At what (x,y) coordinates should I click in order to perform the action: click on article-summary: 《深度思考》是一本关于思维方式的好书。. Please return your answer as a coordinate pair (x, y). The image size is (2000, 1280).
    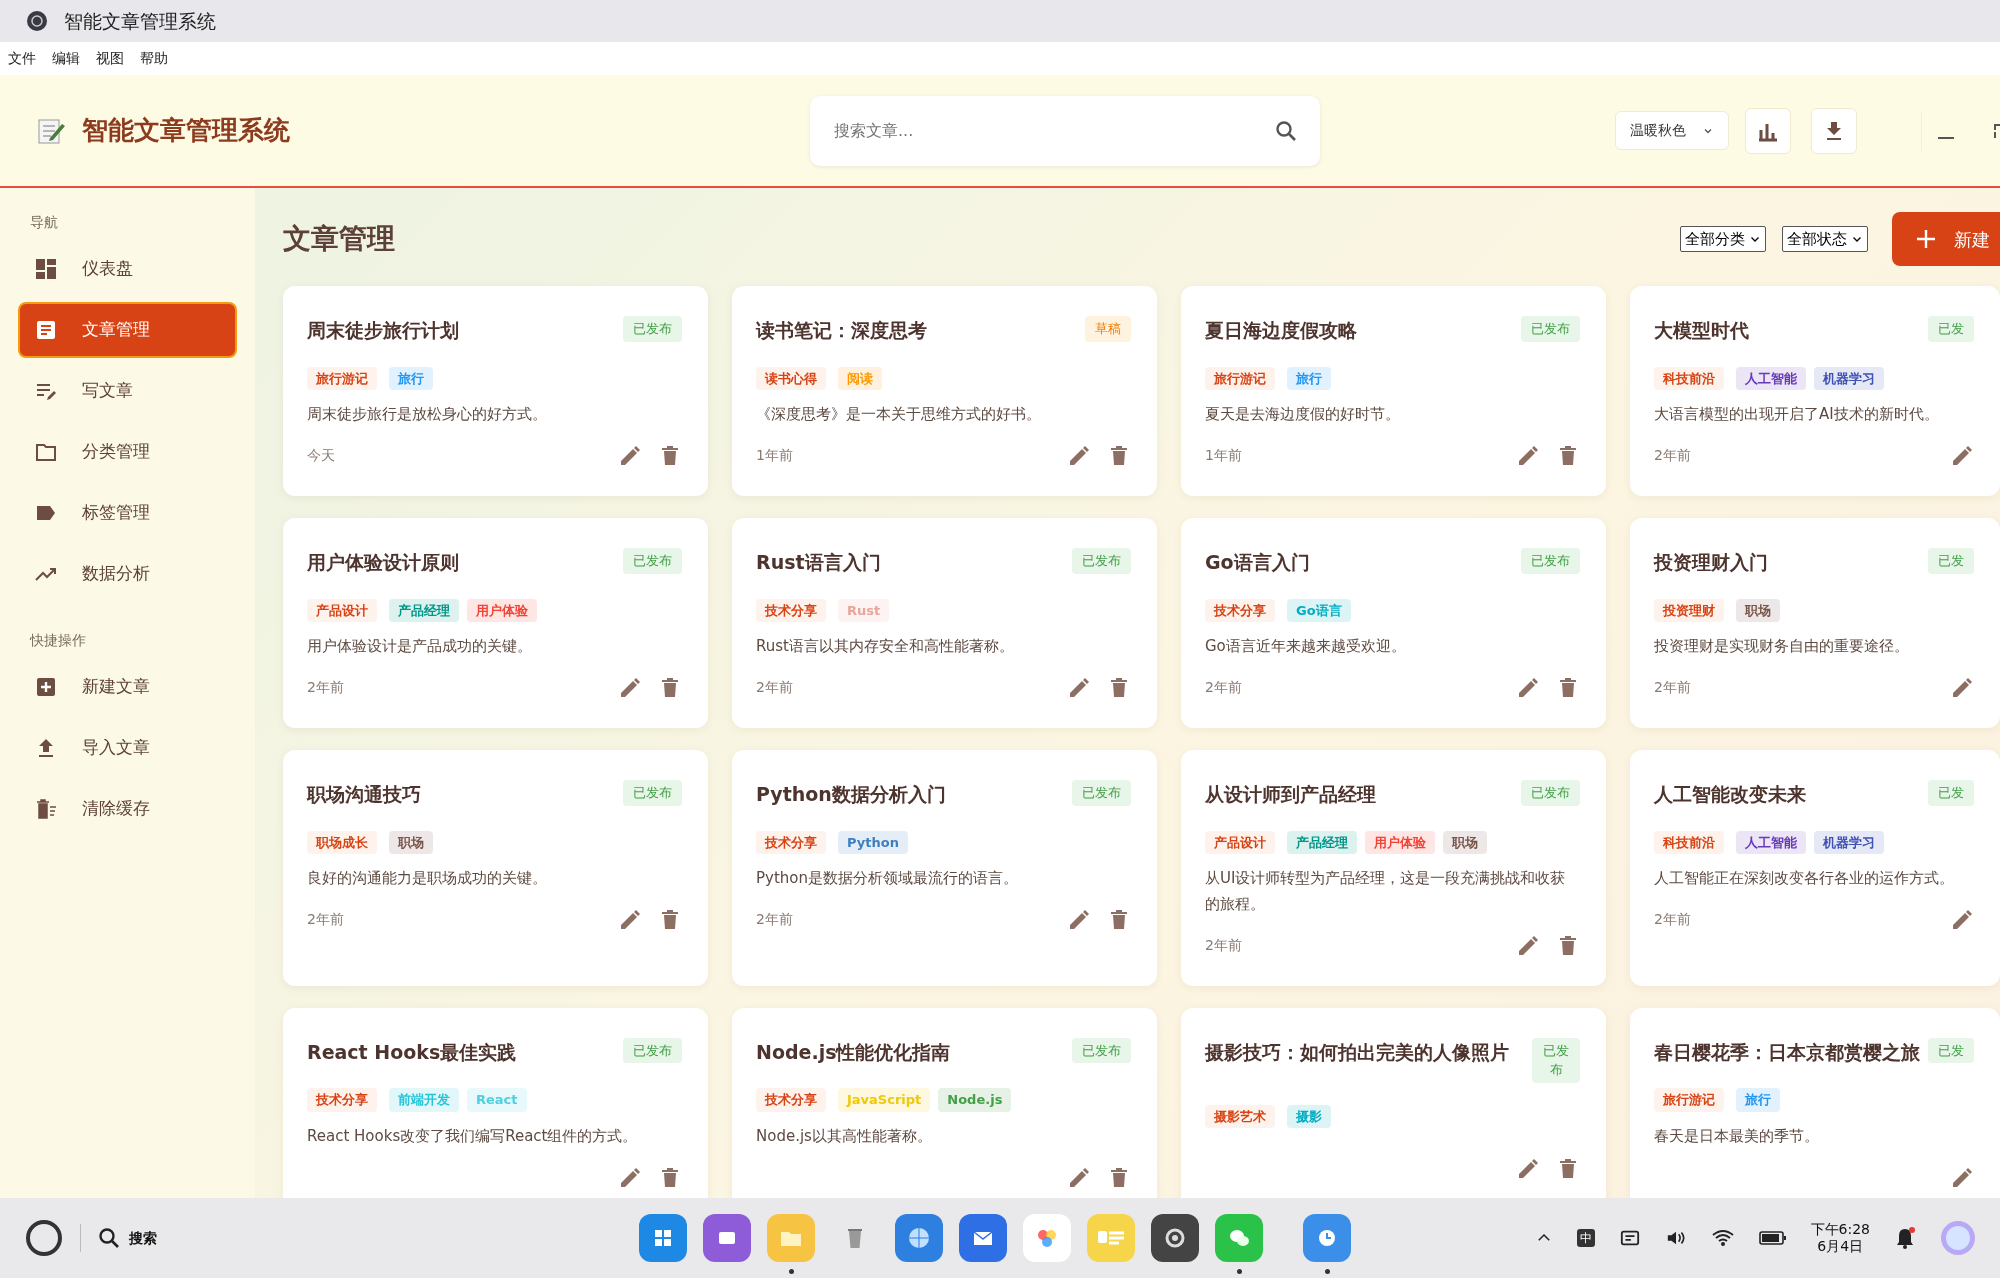
    Looking at the image, I should click on (899, 414).